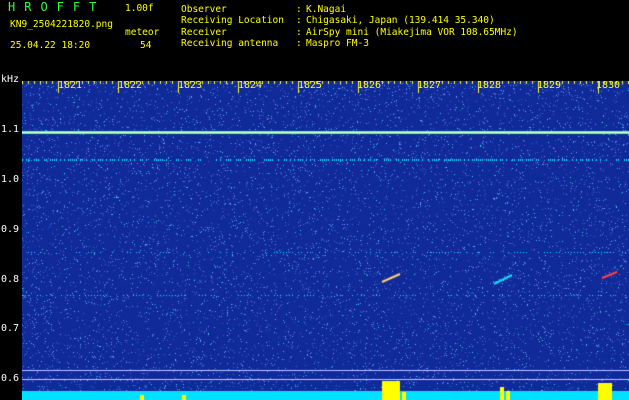 The height and width of the screenshot is (400, 629). I want to click on location-value: Chigasaki, Japan (139.414 35.340), so click(400, 20).